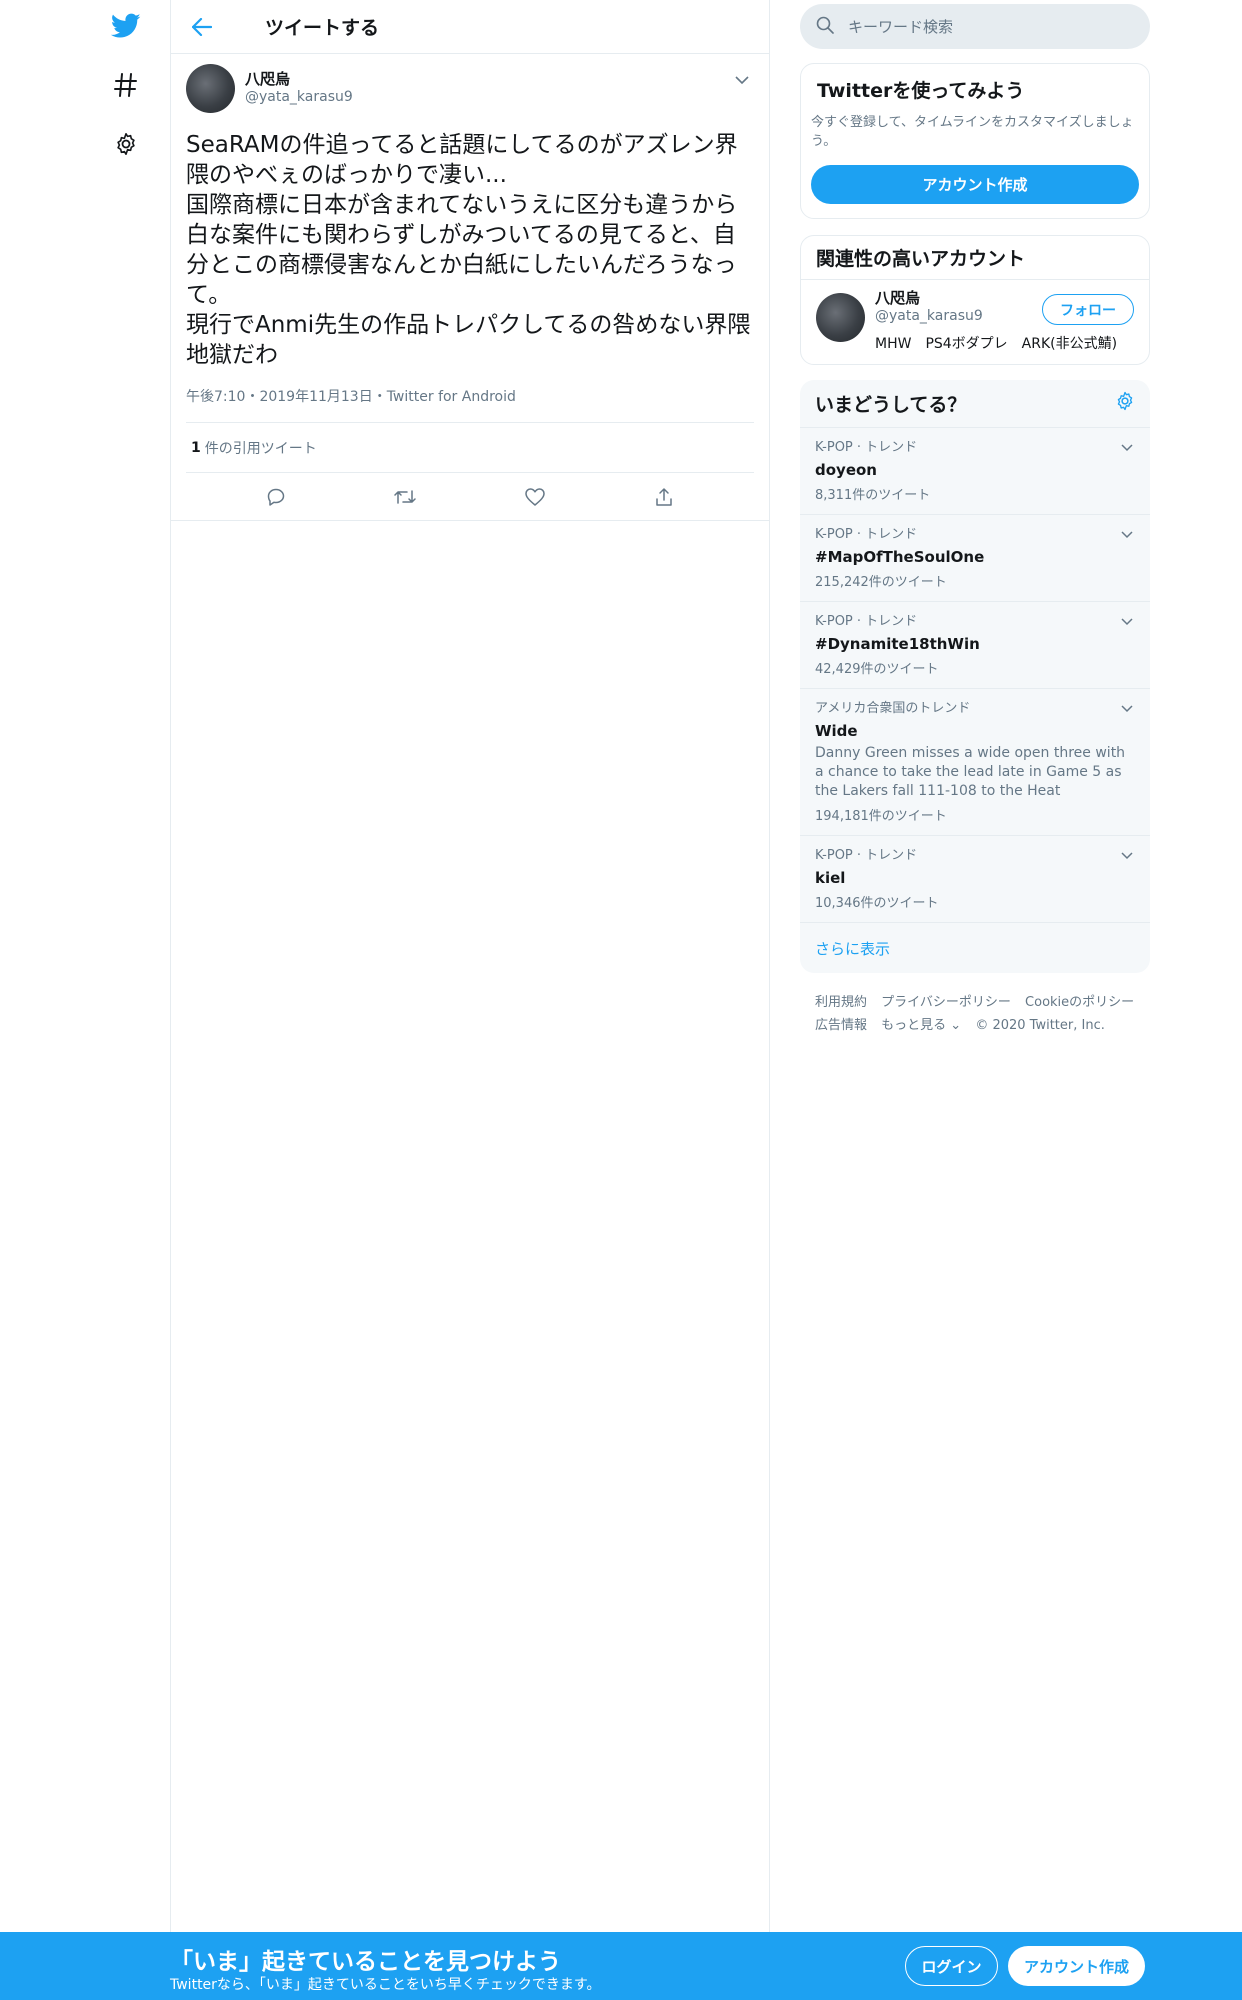  Describe the element at coordinates (975, 258) in the screenshot. I see `related-accounts-title: 関連性の高いアカウント` at that location.